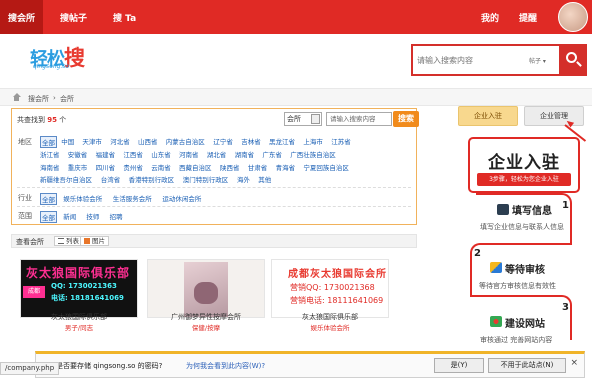  Describe the element at coordinates (223, 141) in the screenshot. I see `region-option: 辽宁省` at that location.